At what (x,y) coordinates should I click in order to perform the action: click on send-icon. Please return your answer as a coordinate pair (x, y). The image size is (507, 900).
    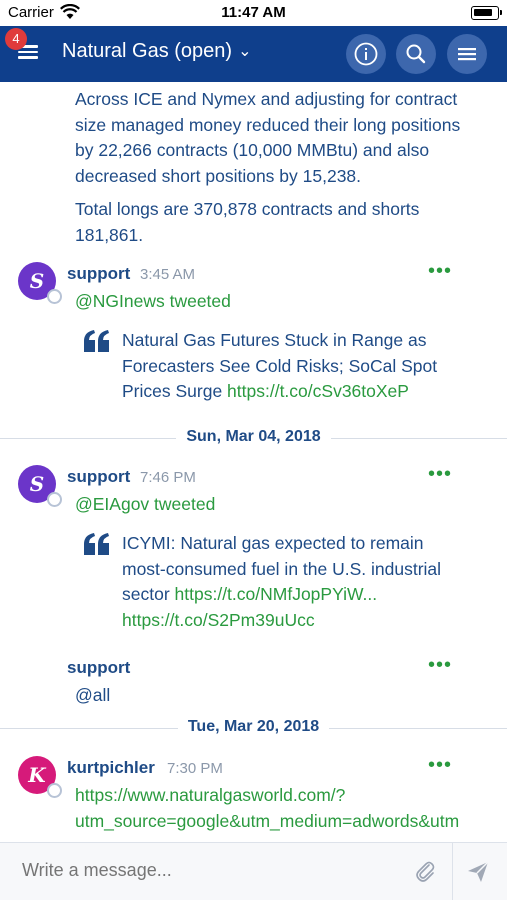
    Looking at the image, I should click on (478, 872).